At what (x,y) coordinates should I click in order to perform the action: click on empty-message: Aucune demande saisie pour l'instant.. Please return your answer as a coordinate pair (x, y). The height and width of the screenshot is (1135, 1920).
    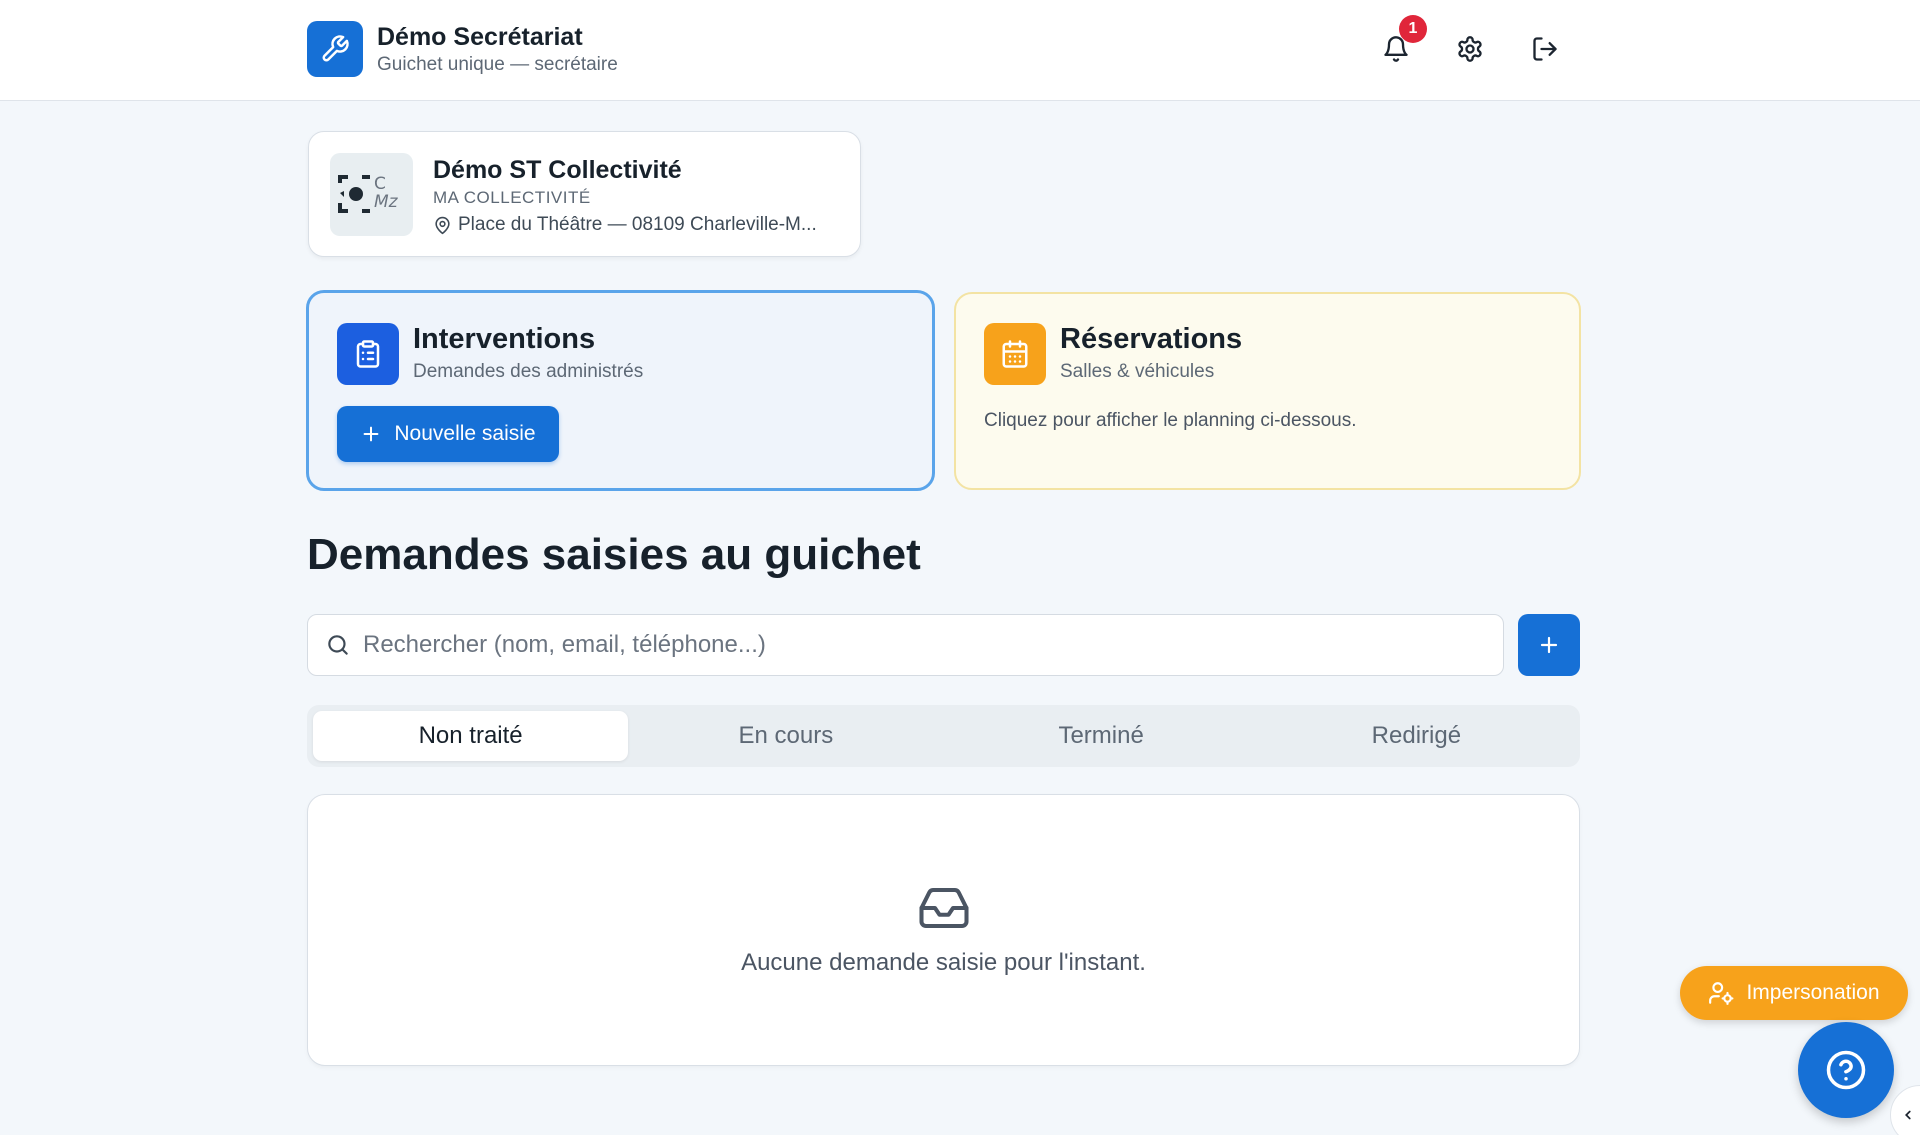
    Looking at the image, I should click on (943, 962).